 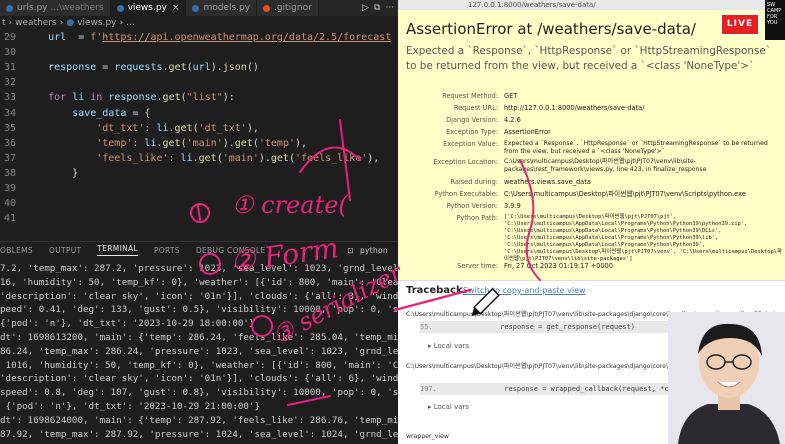 What do you see at coordinates (9, 98) in the screenshot?
I see `line-number: 33` at bounding box center [9, 98].